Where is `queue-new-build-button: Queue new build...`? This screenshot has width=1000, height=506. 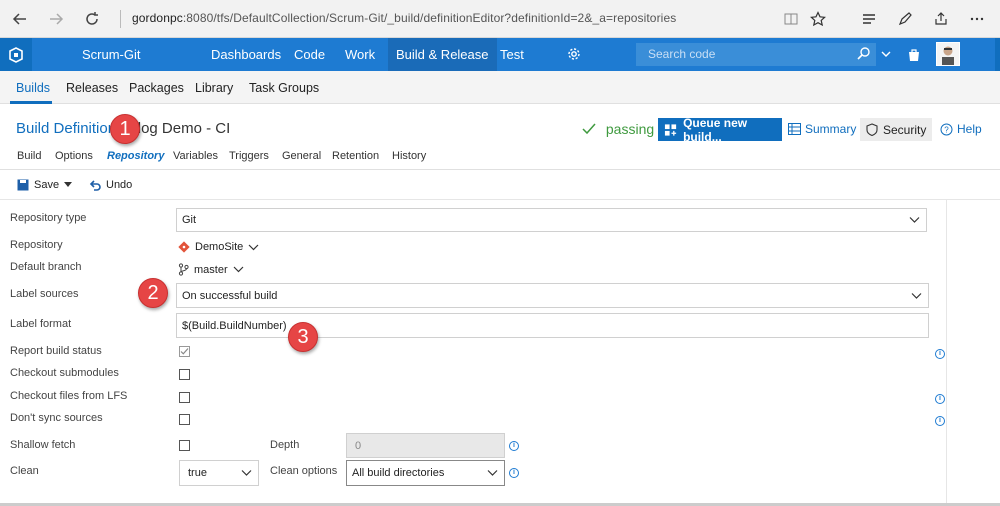
queue-new-build-button: Queue new build... is located at coordinates (720, 129).